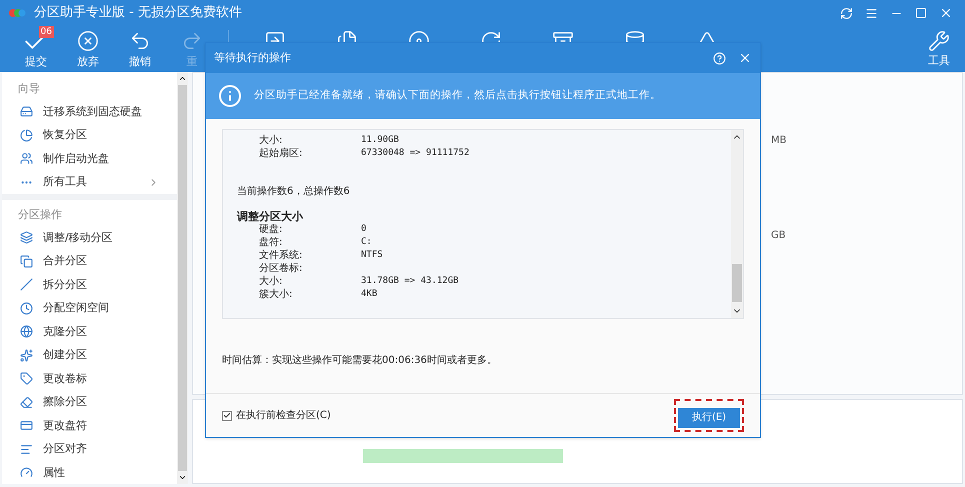 This screenshot has width=965, height=487. Describe the element at coordinates (26, 159) in the screenshot. I see `people-icon` at that location.